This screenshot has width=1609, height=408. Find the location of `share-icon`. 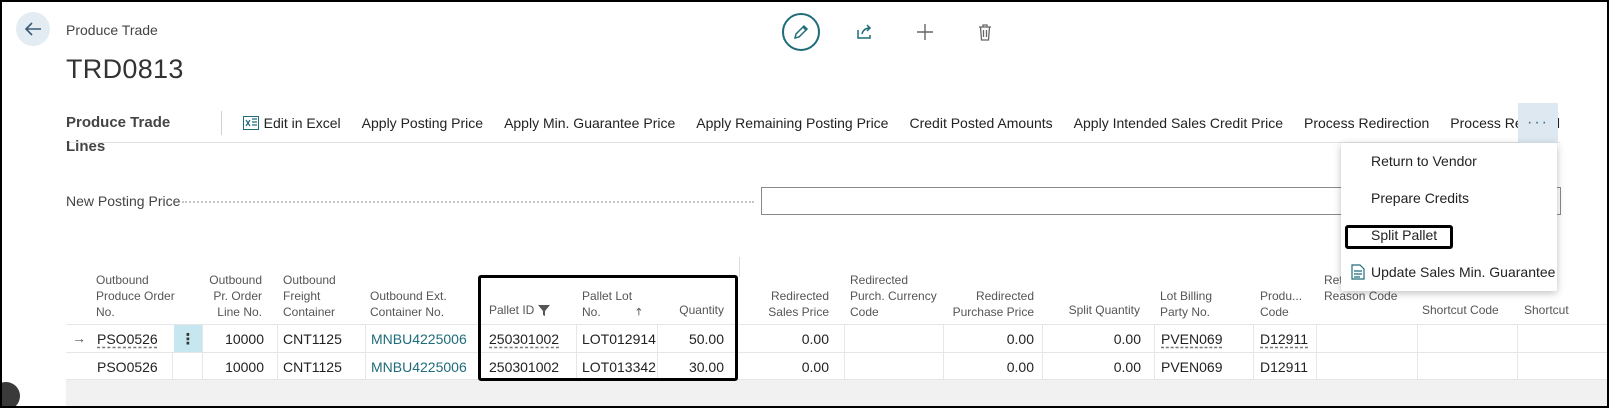

share-icon is located at coordinates (864, 31).